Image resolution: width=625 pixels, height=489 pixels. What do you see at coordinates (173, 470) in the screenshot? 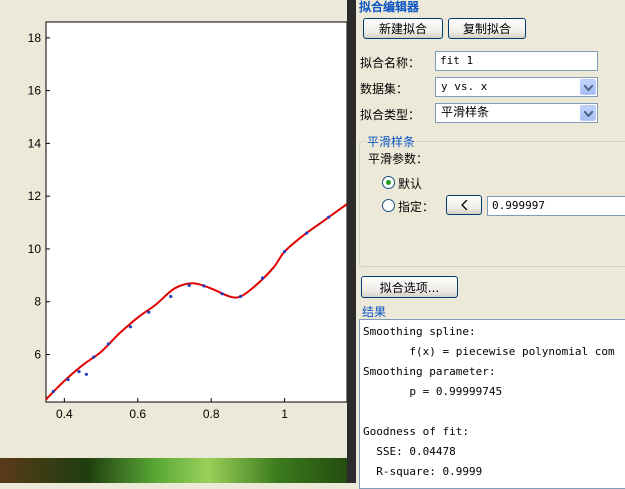
I see `desktop-background-strip` at bounding box center [173, 470].